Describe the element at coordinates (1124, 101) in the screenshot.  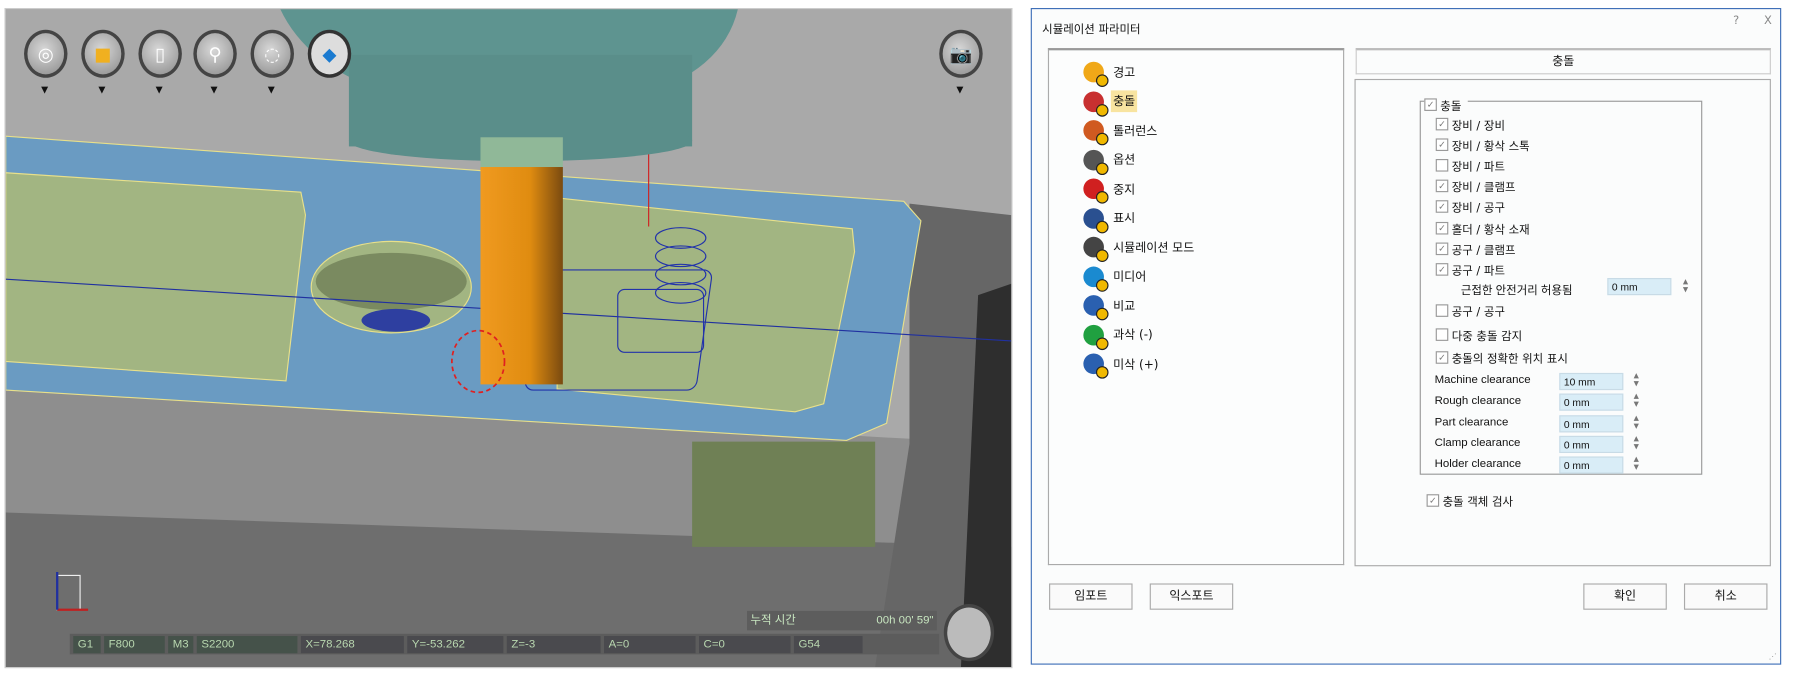
I see `tree-item-label: 충돌` at that location.